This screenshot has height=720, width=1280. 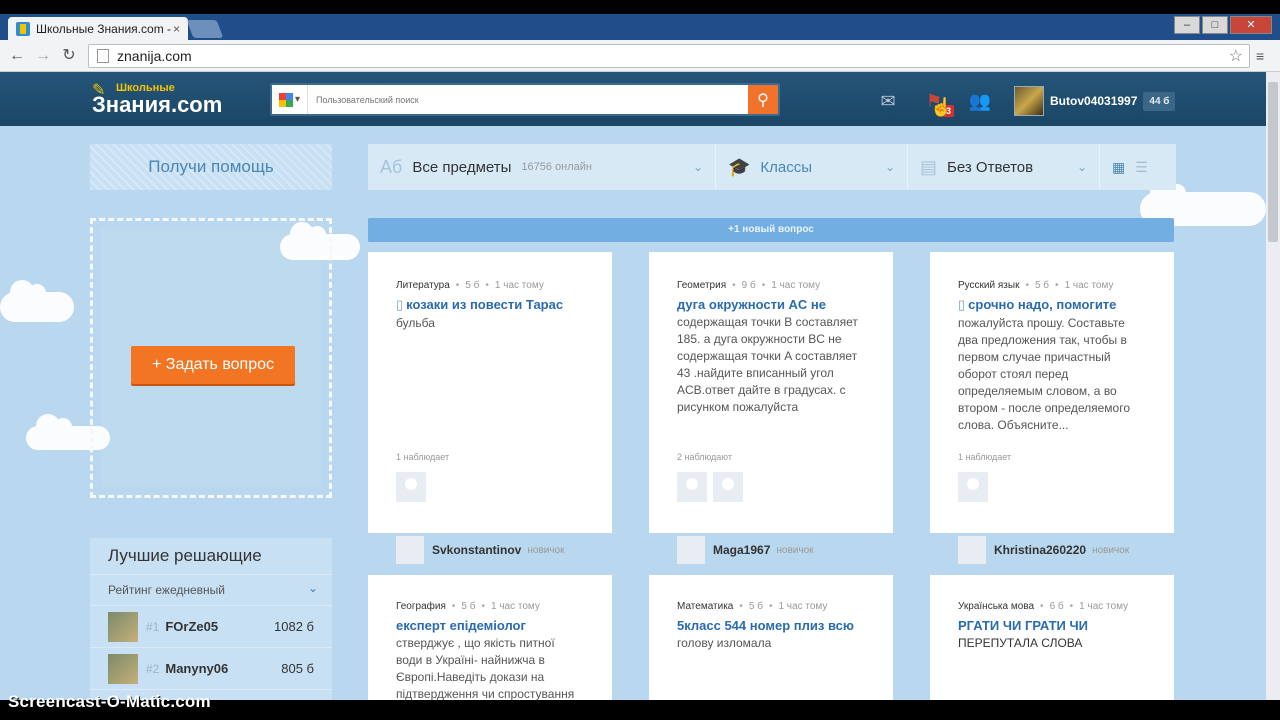 I want to click on leader-row: #2 Manyny06 805 б, so click(x=211, y=669).